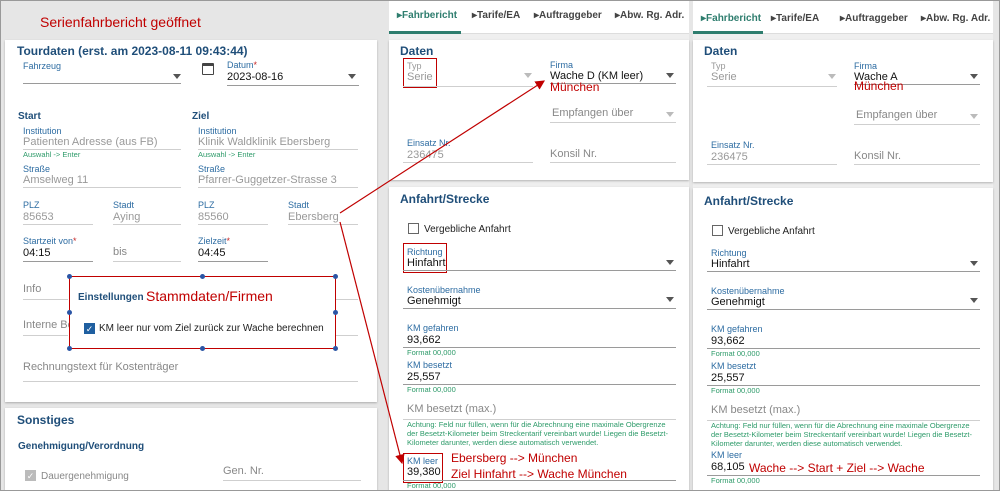  Describe the element at coordinates (372, 343) in the screenshot. I see `arrow-to-km-leer` at that location.